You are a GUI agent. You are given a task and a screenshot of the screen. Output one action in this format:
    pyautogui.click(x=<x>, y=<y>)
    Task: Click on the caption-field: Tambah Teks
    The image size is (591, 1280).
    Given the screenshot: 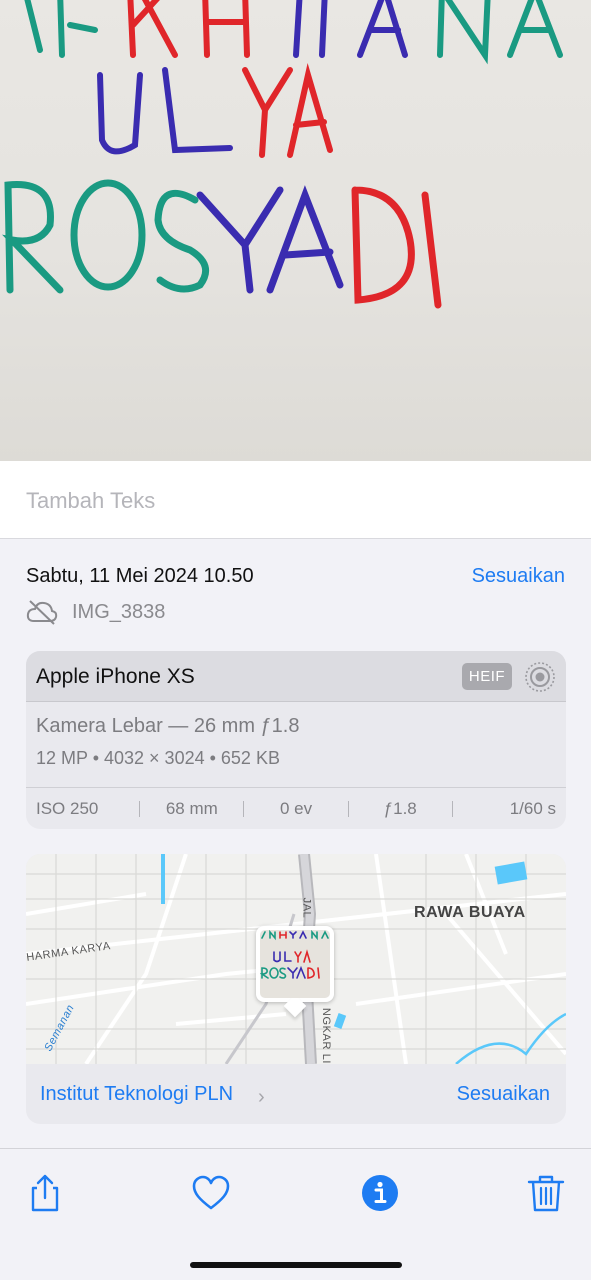 What is the action you would take?
    pyautogui.click(x=295, y=500)
    